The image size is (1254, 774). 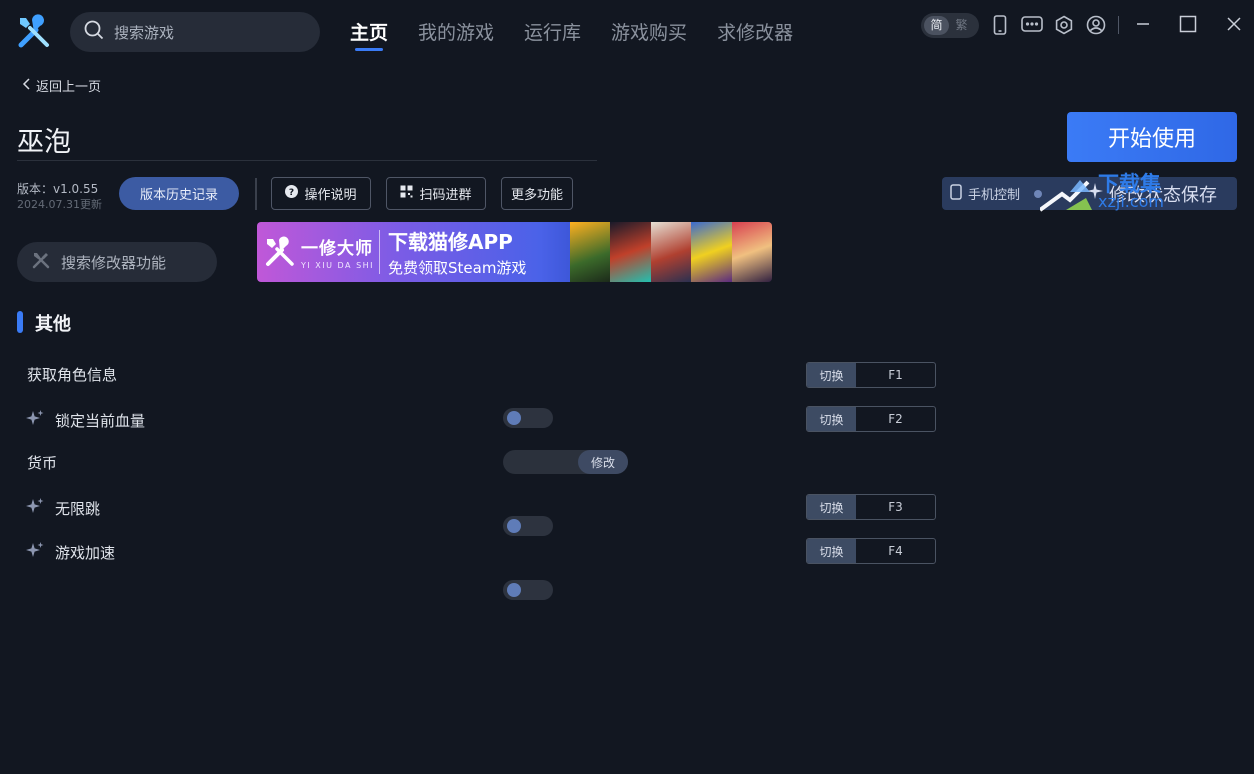 I want to click on main-nav: 主页 我的游戏 运行库 游戏购买 求修改器, so click(x=571, y=34).